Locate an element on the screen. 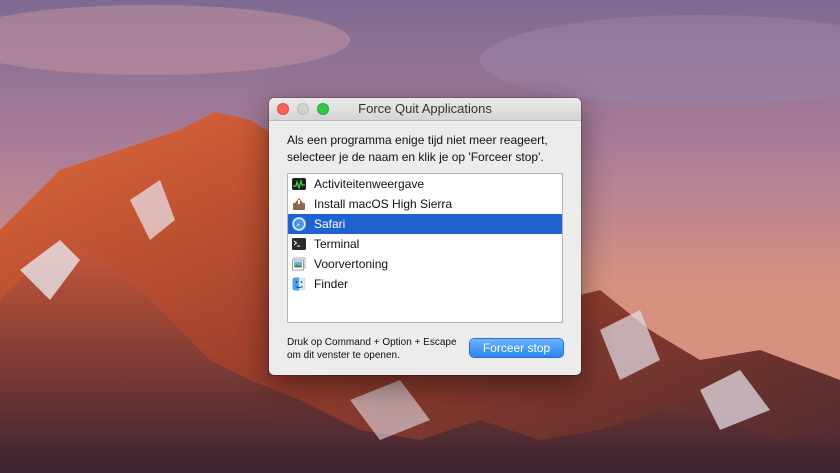 This screenshot has width=840, height=473. hint-line-1: Druk op Command + Option + Escape is located at coordinates (372, 342).